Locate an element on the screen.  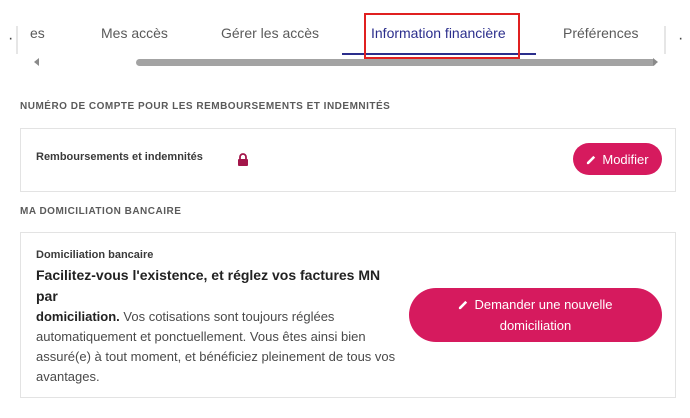
refund-account-card: Remboursements et indemnités Modifier is located at coordinates (348, 160).